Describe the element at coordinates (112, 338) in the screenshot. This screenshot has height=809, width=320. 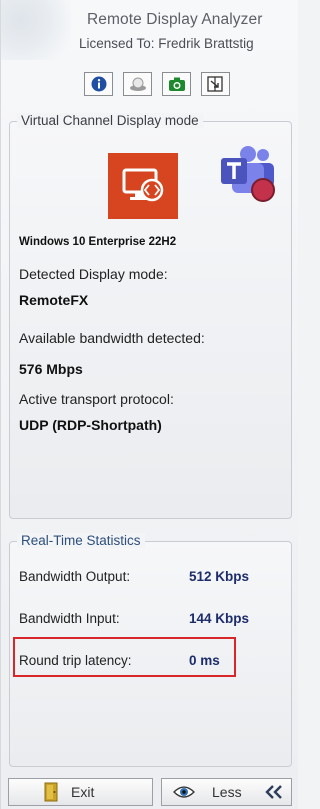
I see `bandwidth-label: Available bandwidth detected:` at that location.